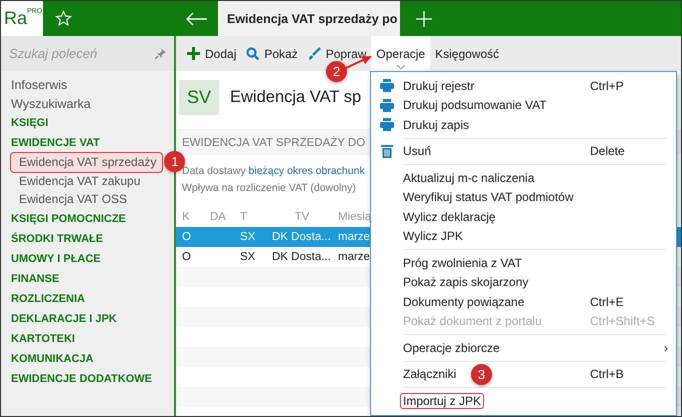 This screenshot has height=417, width=682. I want to click on menu-item-label: Drukuj podsumowanie VAT, so click(475, 105).